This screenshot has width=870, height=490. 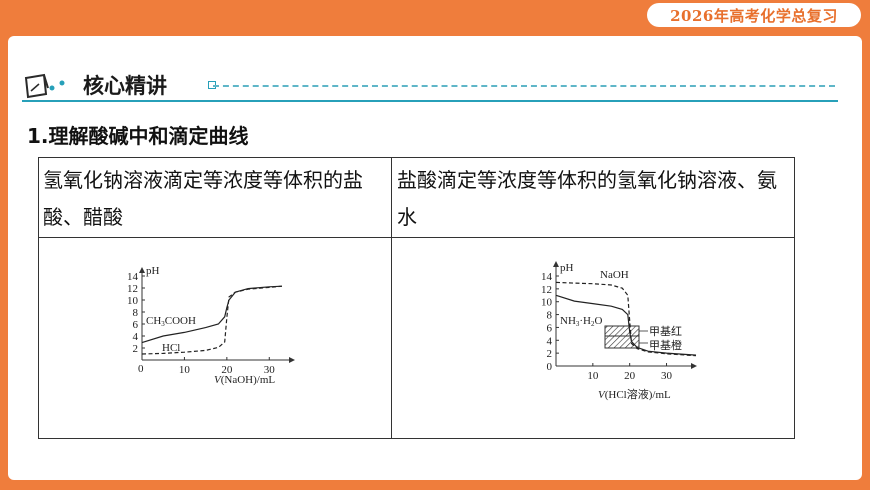 I want to click on x-origin-label: 0, so click(x=141, y=369).